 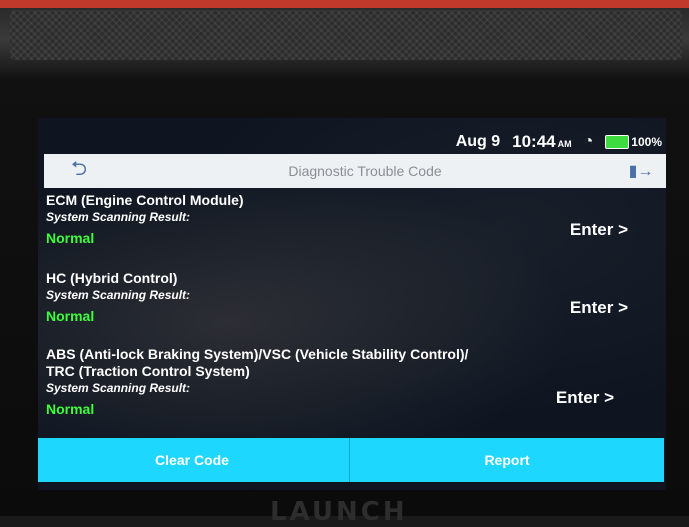 I want to click on battery-indicator: 100%, so click(x=633, y=142).